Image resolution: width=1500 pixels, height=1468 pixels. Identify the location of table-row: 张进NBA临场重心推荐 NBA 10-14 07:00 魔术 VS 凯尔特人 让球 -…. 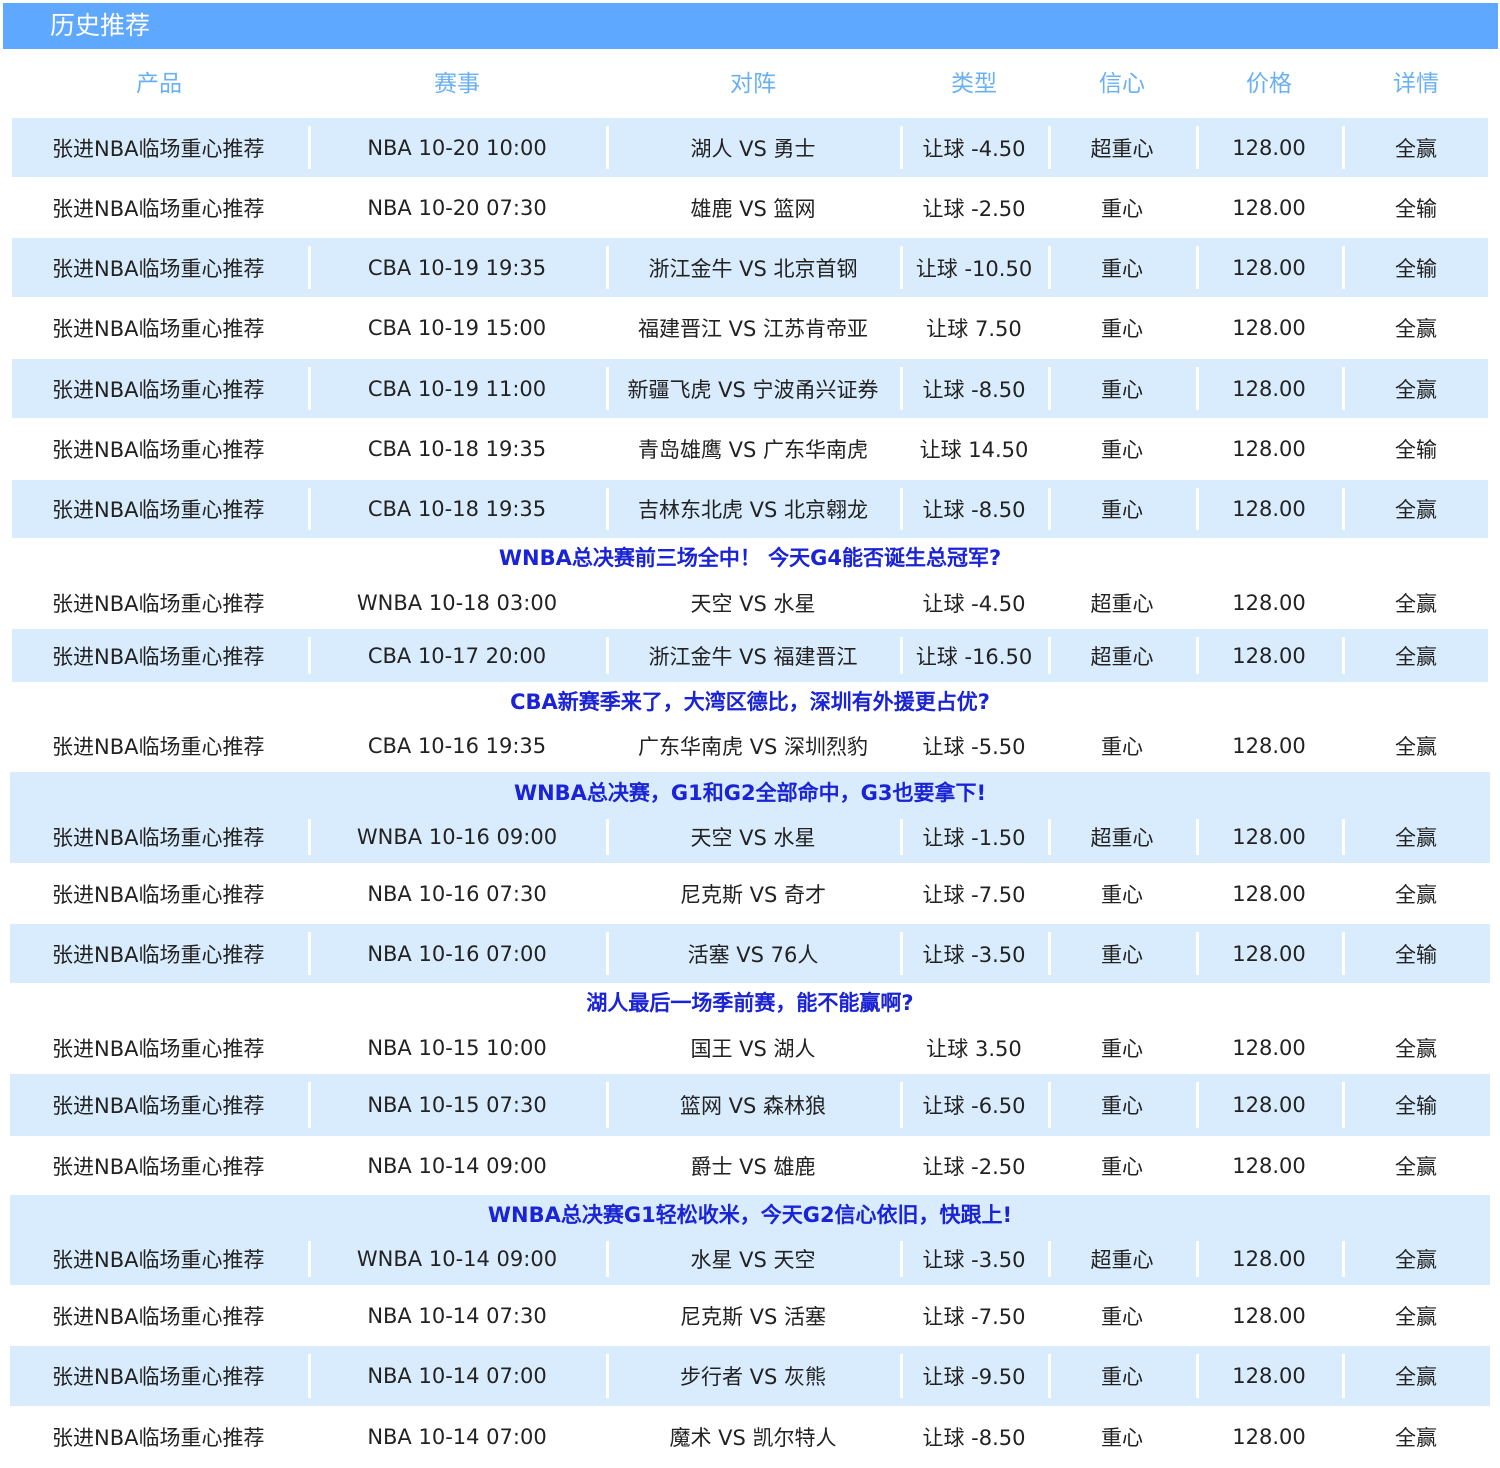
(750, 1437).